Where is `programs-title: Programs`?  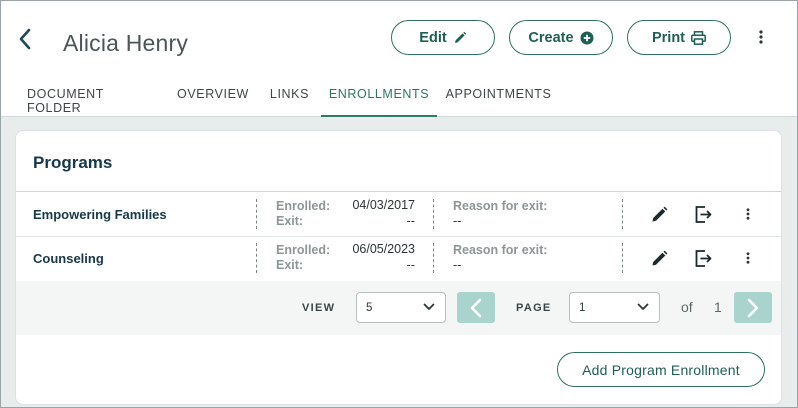 programs-title: Programs is located at coordinates (73, 162).